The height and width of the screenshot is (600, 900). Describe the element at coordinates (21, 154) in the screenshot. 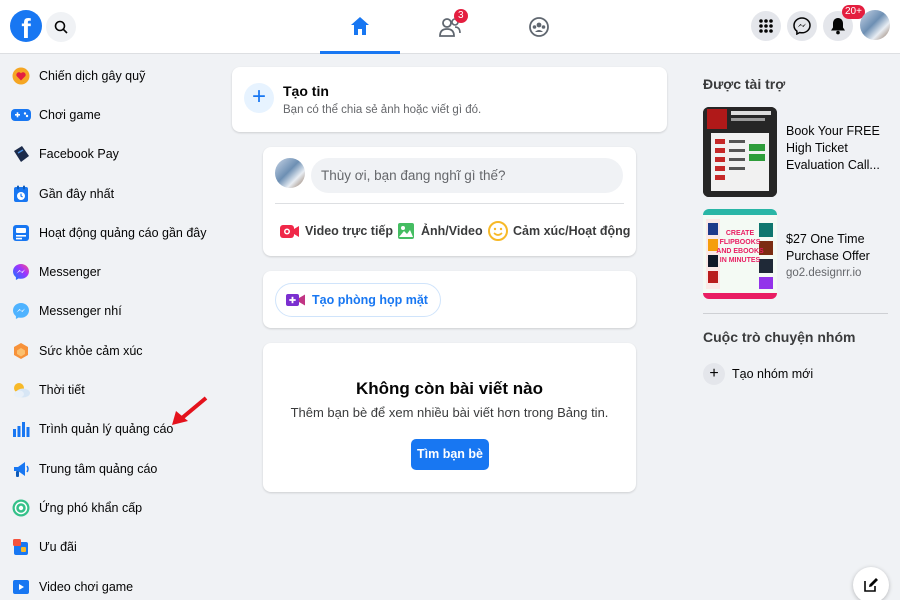

I see `pay-icon` at that location.